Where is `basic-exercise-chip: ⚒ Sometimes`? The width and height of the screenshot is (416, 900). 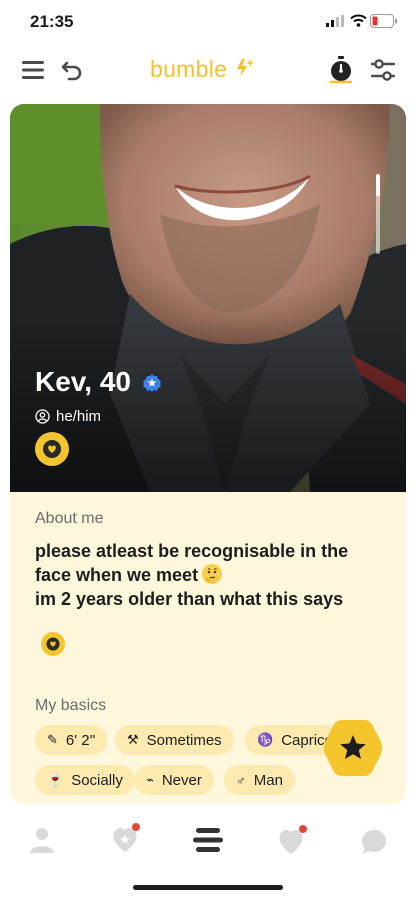 basic-exercise-chip: ⚒ Sometimes is located at coordinates (174, 740).